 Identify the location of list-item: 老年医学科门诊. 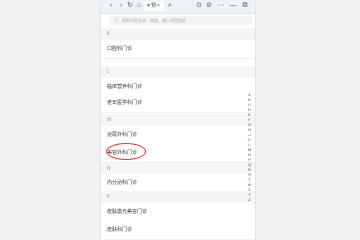
(178, 103).